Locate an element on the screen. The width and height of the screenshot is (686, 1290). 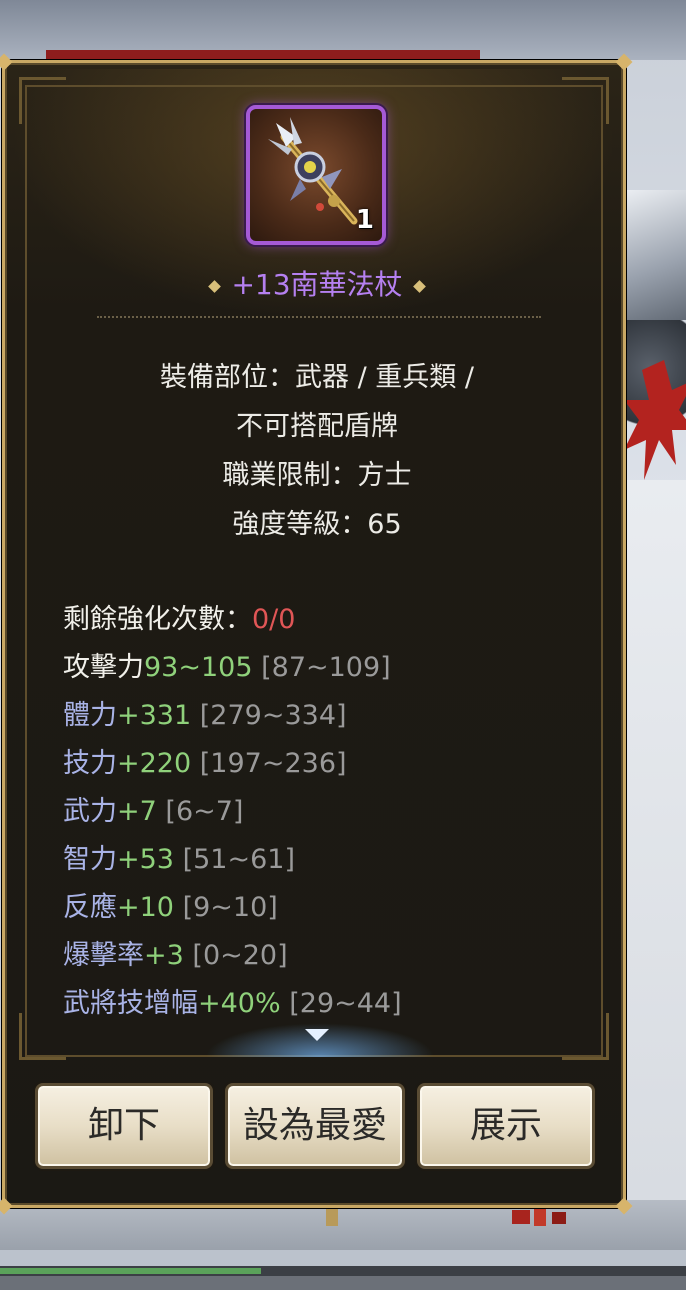
background-bottom-bar is located at coordinates (343, 1283).